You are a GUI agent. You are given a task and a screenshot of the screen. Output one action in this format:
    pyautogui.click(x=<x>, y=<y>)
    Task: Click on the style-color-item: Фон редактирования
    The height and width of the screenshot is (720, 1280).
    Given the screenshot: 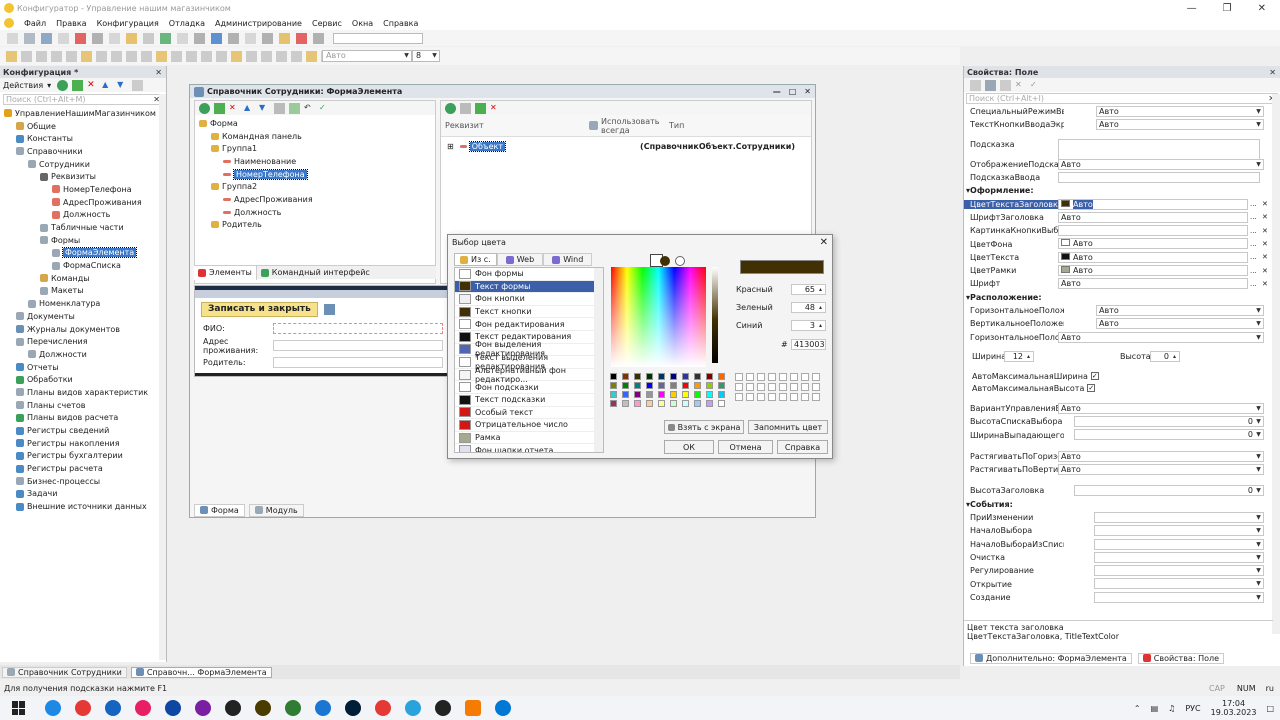 What is the action you would take?
    pyautogui.click(x=529, y=324)
    